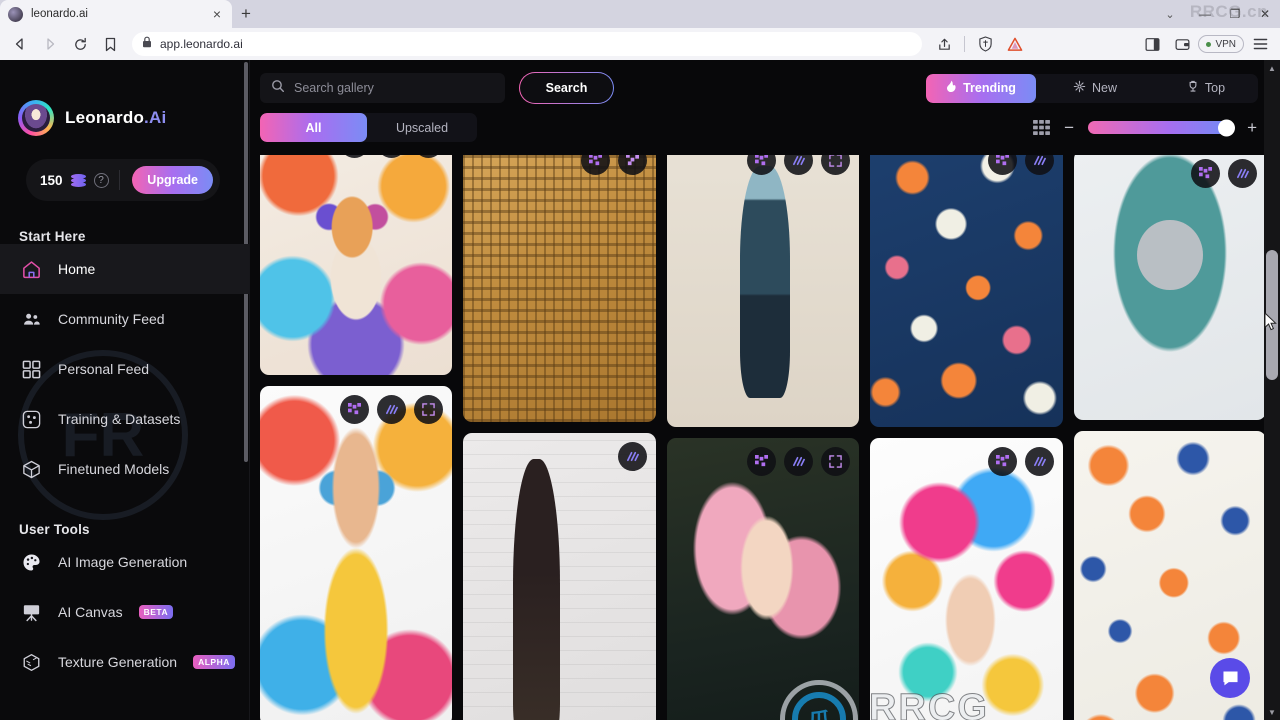 Image resolution: width=1280 pixels, height=720 pixels. I want to click on forward-button, so click(50, 44).